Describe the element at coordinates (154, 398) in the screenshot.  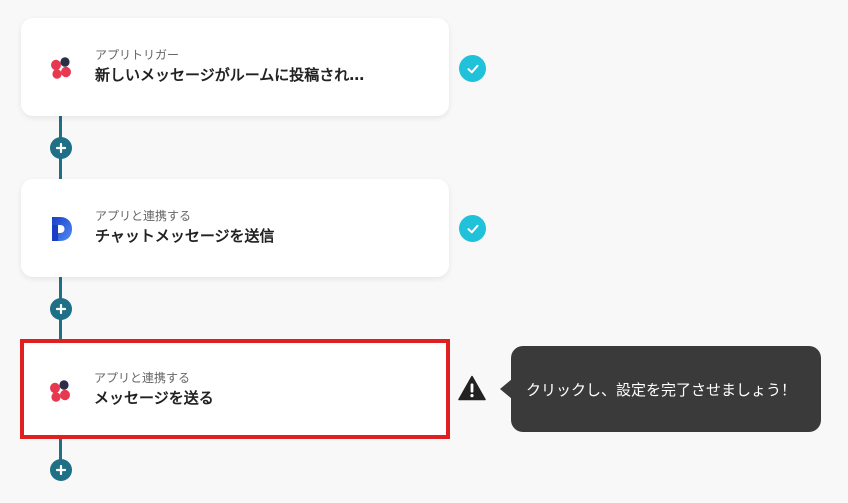
I see `step-title: メッセージを送る` at that location.